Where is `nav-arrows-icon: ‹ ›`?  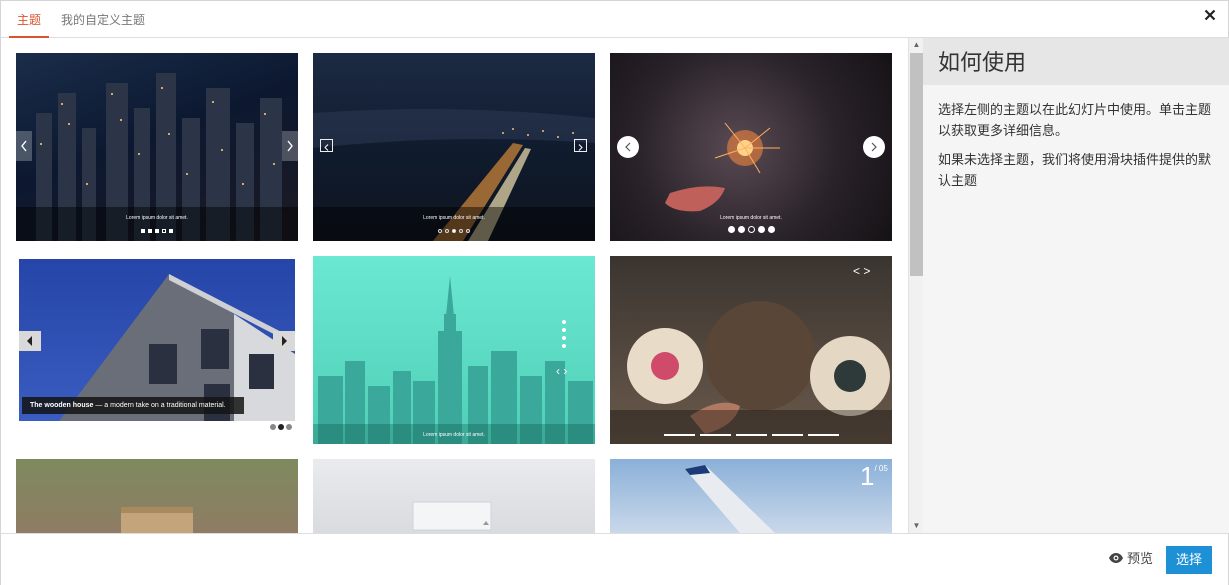
nav-arrows-icon: ‹ › is located at coordinates (561, 371).